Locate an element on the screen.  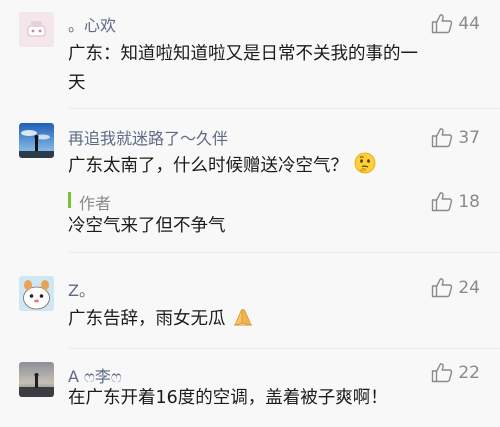
comment-nickname: 再追我就迷路了～久伴 is located at coordinates (148, 137).